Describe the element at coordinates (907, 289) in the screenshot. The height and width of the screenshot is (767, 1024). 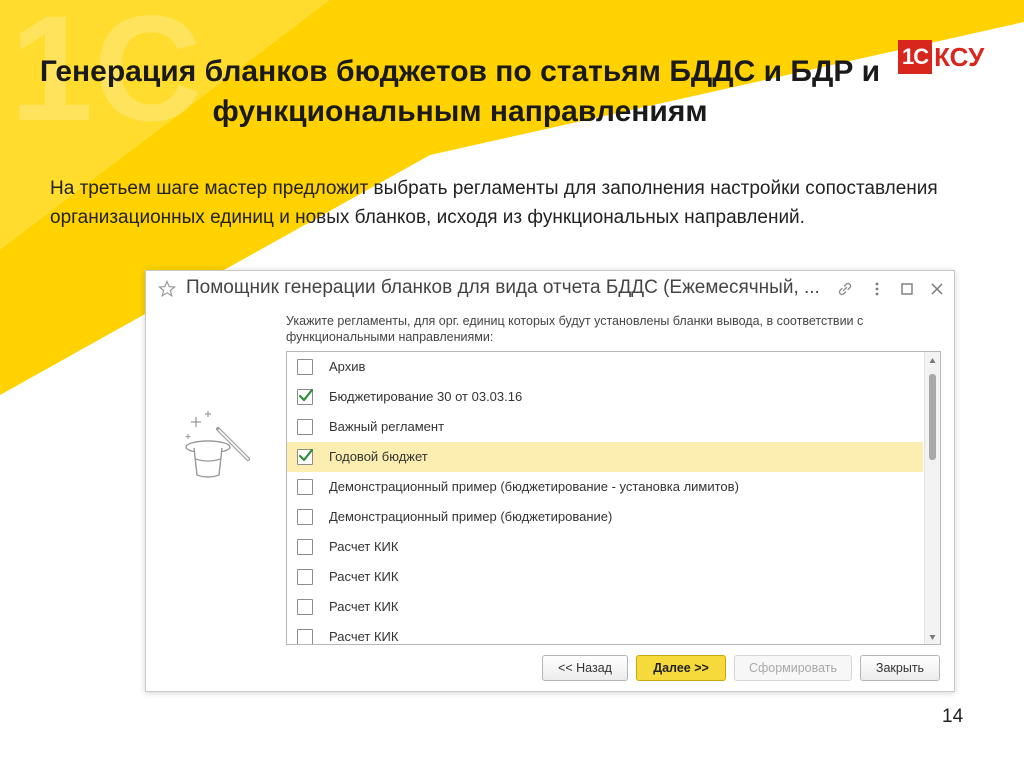
I see `maximize-icon` at that location.